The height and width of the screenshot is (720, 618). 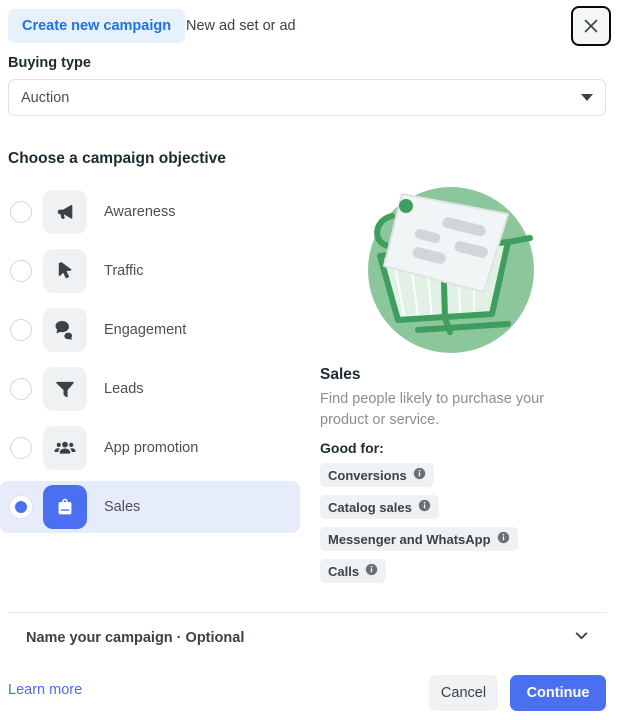 What do you see at coordinates (65, 330) in the screenshot?
I see `chat-bubbles-icon` at bounding box center [65, 330].